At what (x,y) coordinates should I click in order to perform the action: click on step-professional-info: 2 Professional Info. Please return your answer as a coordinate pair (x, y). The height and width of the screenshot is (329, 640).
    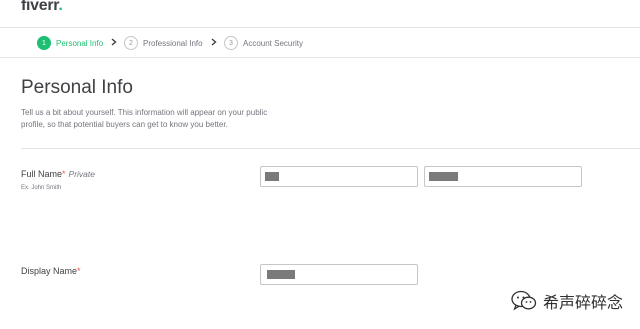
    Looking at the image, I should click on (163, 43).